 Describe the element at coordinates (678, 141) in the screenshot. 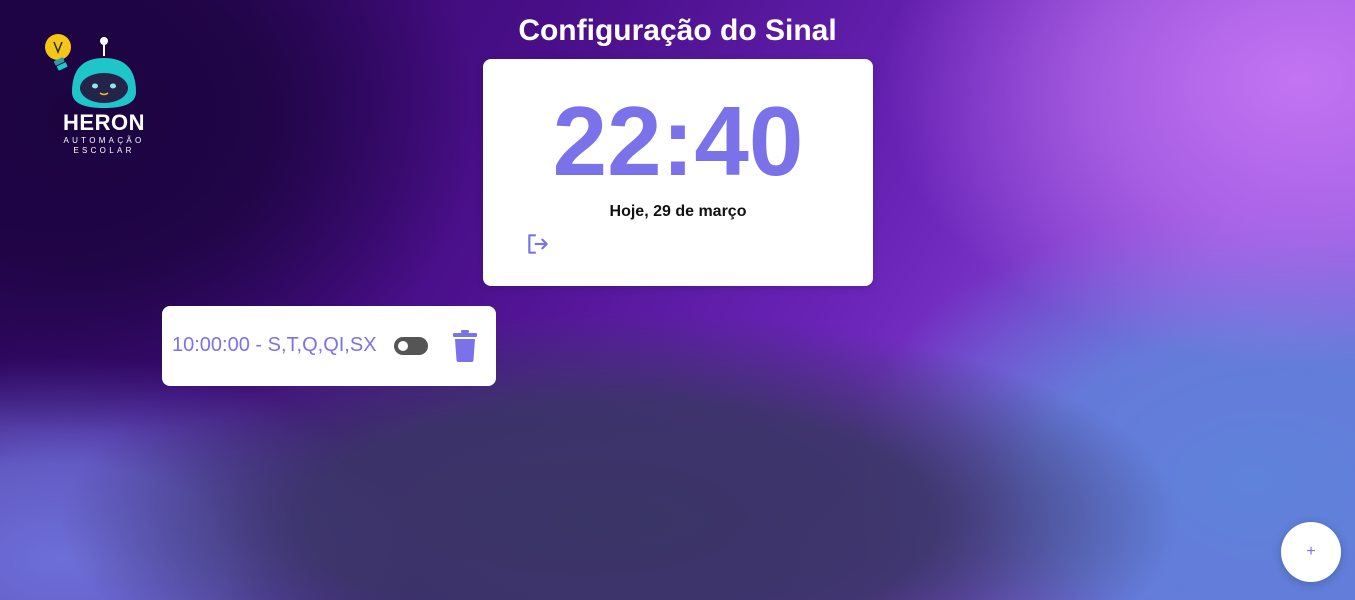

I see `clock-time: 22:40` at that location.